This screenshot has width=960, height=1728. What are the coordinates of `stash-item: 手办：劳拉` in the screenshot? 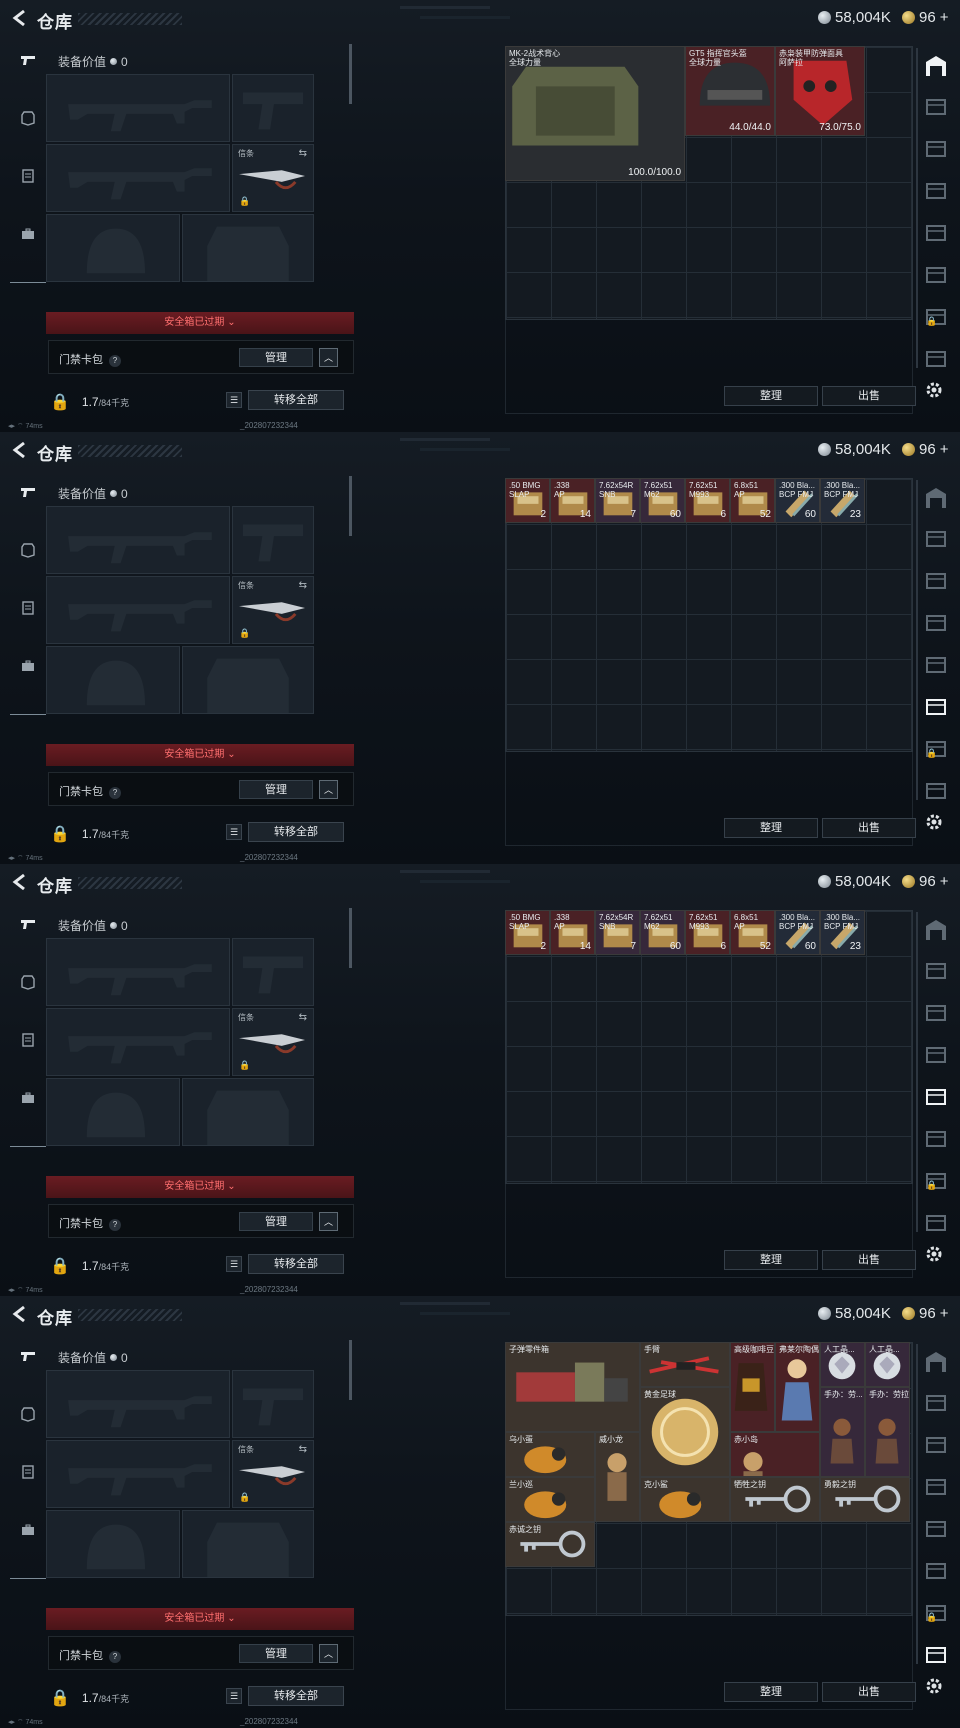 It's located at (887, 1432).